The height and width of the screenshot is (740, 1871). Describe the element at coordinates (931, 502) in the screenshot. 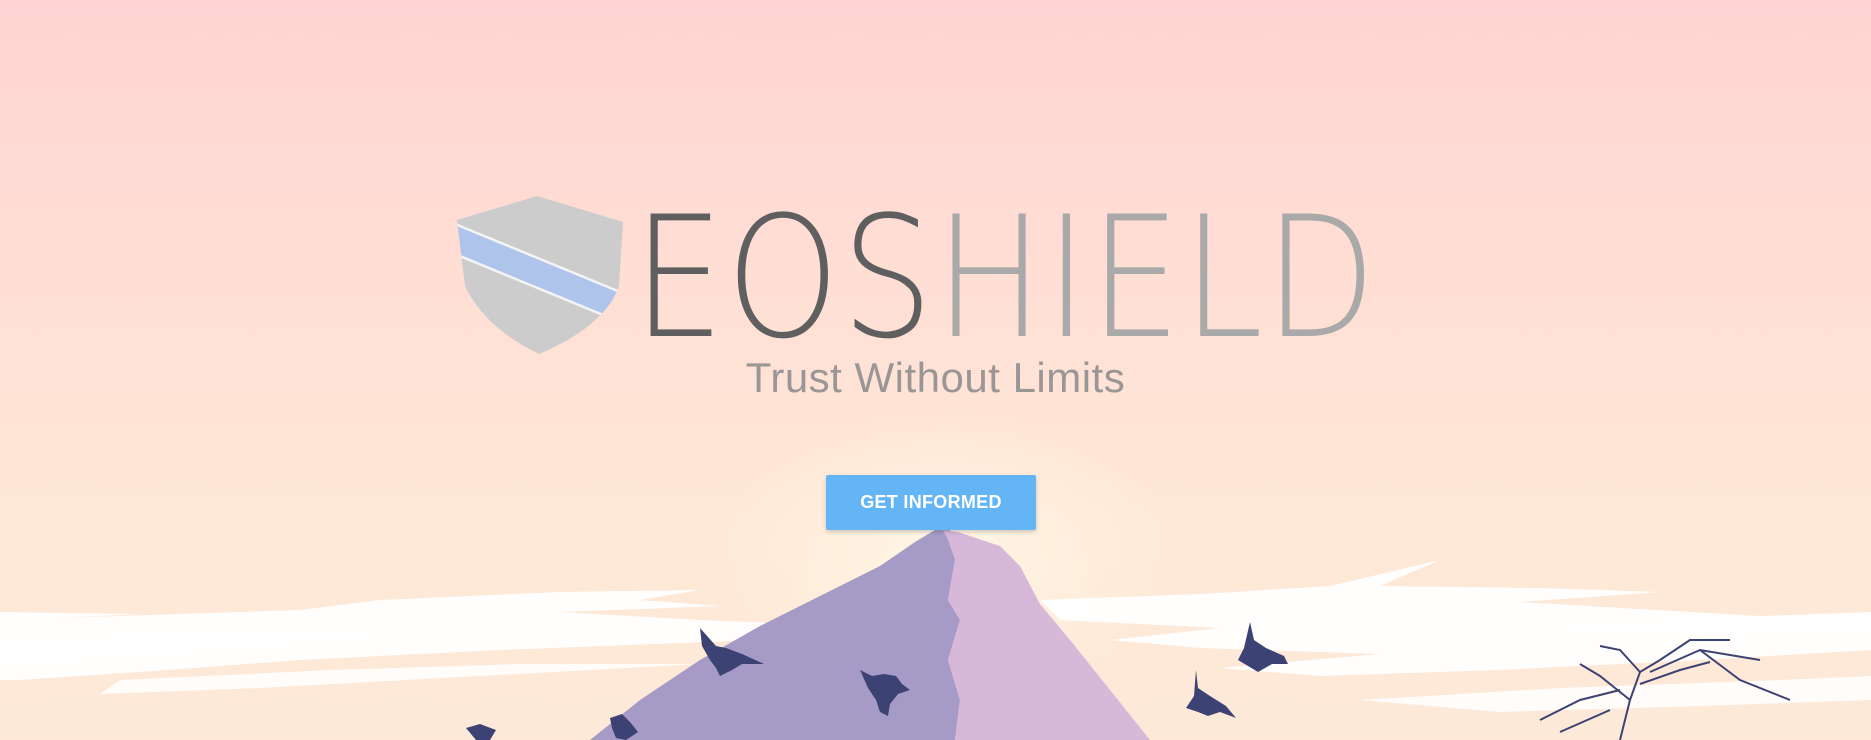

I see `get-informed-button: GET INFORMED` at that location.